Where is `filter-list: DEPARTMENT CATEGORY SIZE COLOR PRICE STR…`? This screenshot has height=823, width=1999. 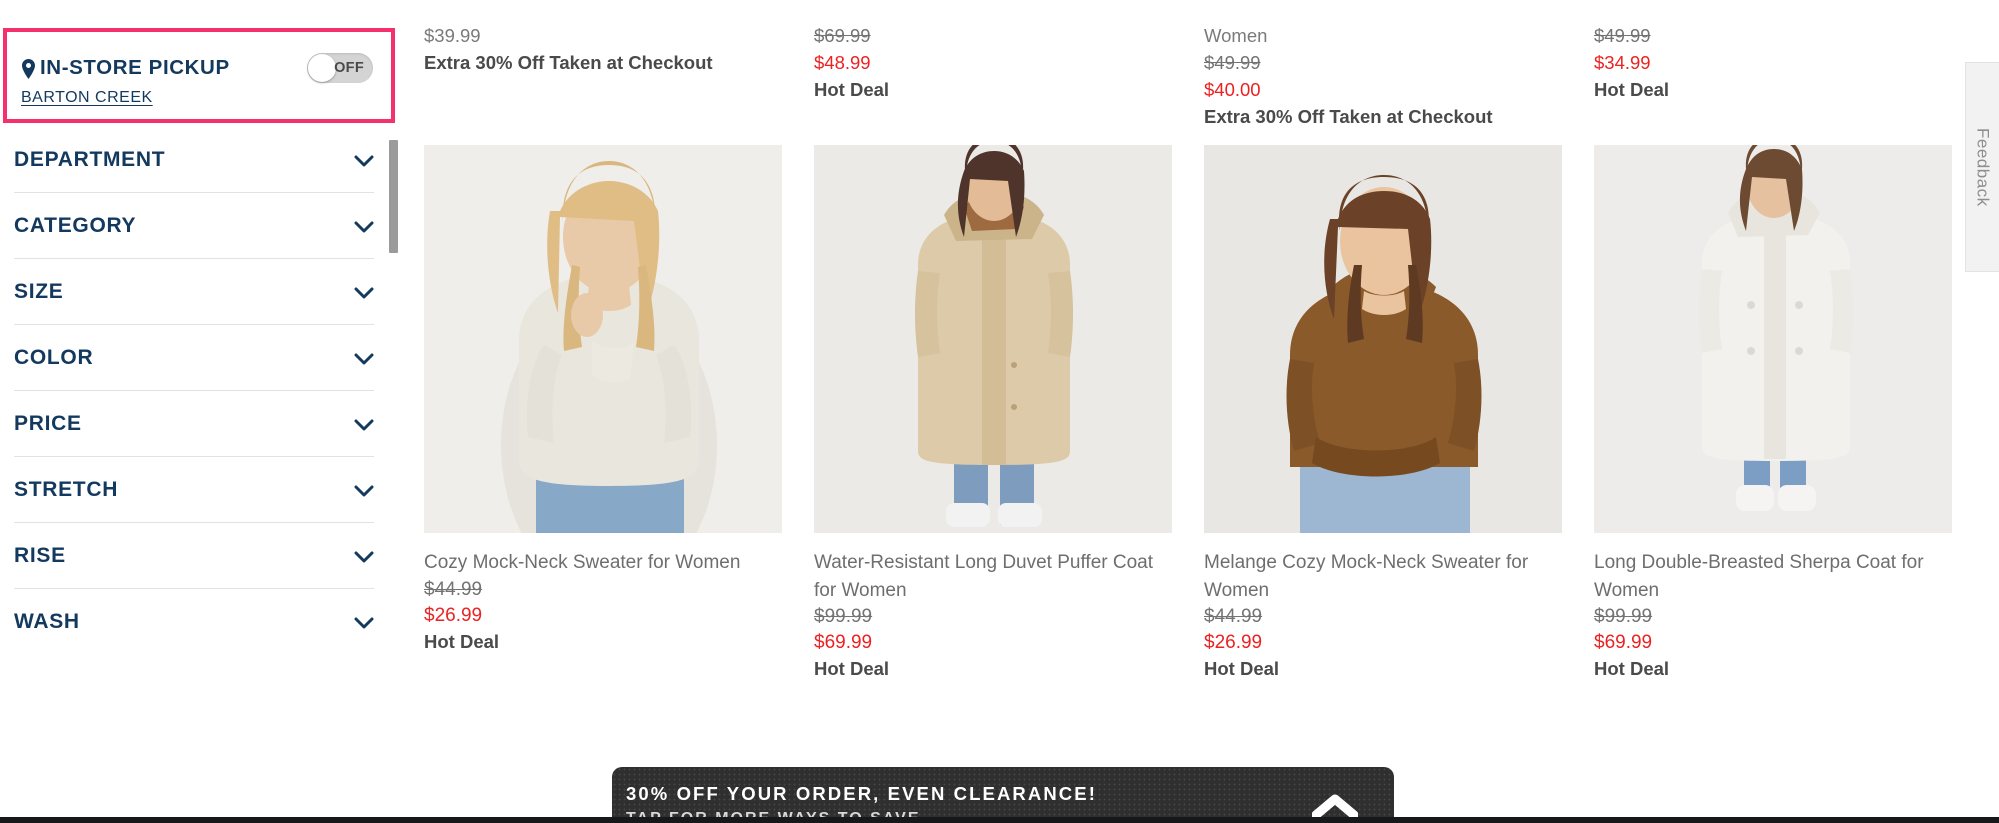 filter-list: DEPARTMENT CATEGORY SIZE COLOR PRICE STR… is located at coordinates (194, 391).